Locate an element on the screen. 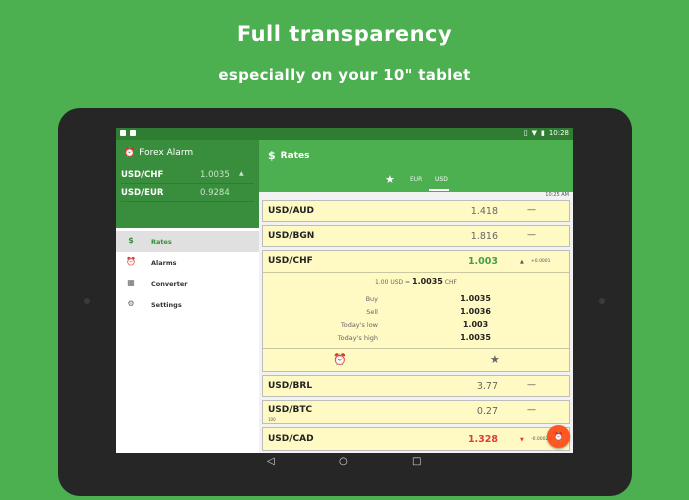 This screenshot has height=500, width=689. menu-item-label: Rates is located at coordinates (161, 242).